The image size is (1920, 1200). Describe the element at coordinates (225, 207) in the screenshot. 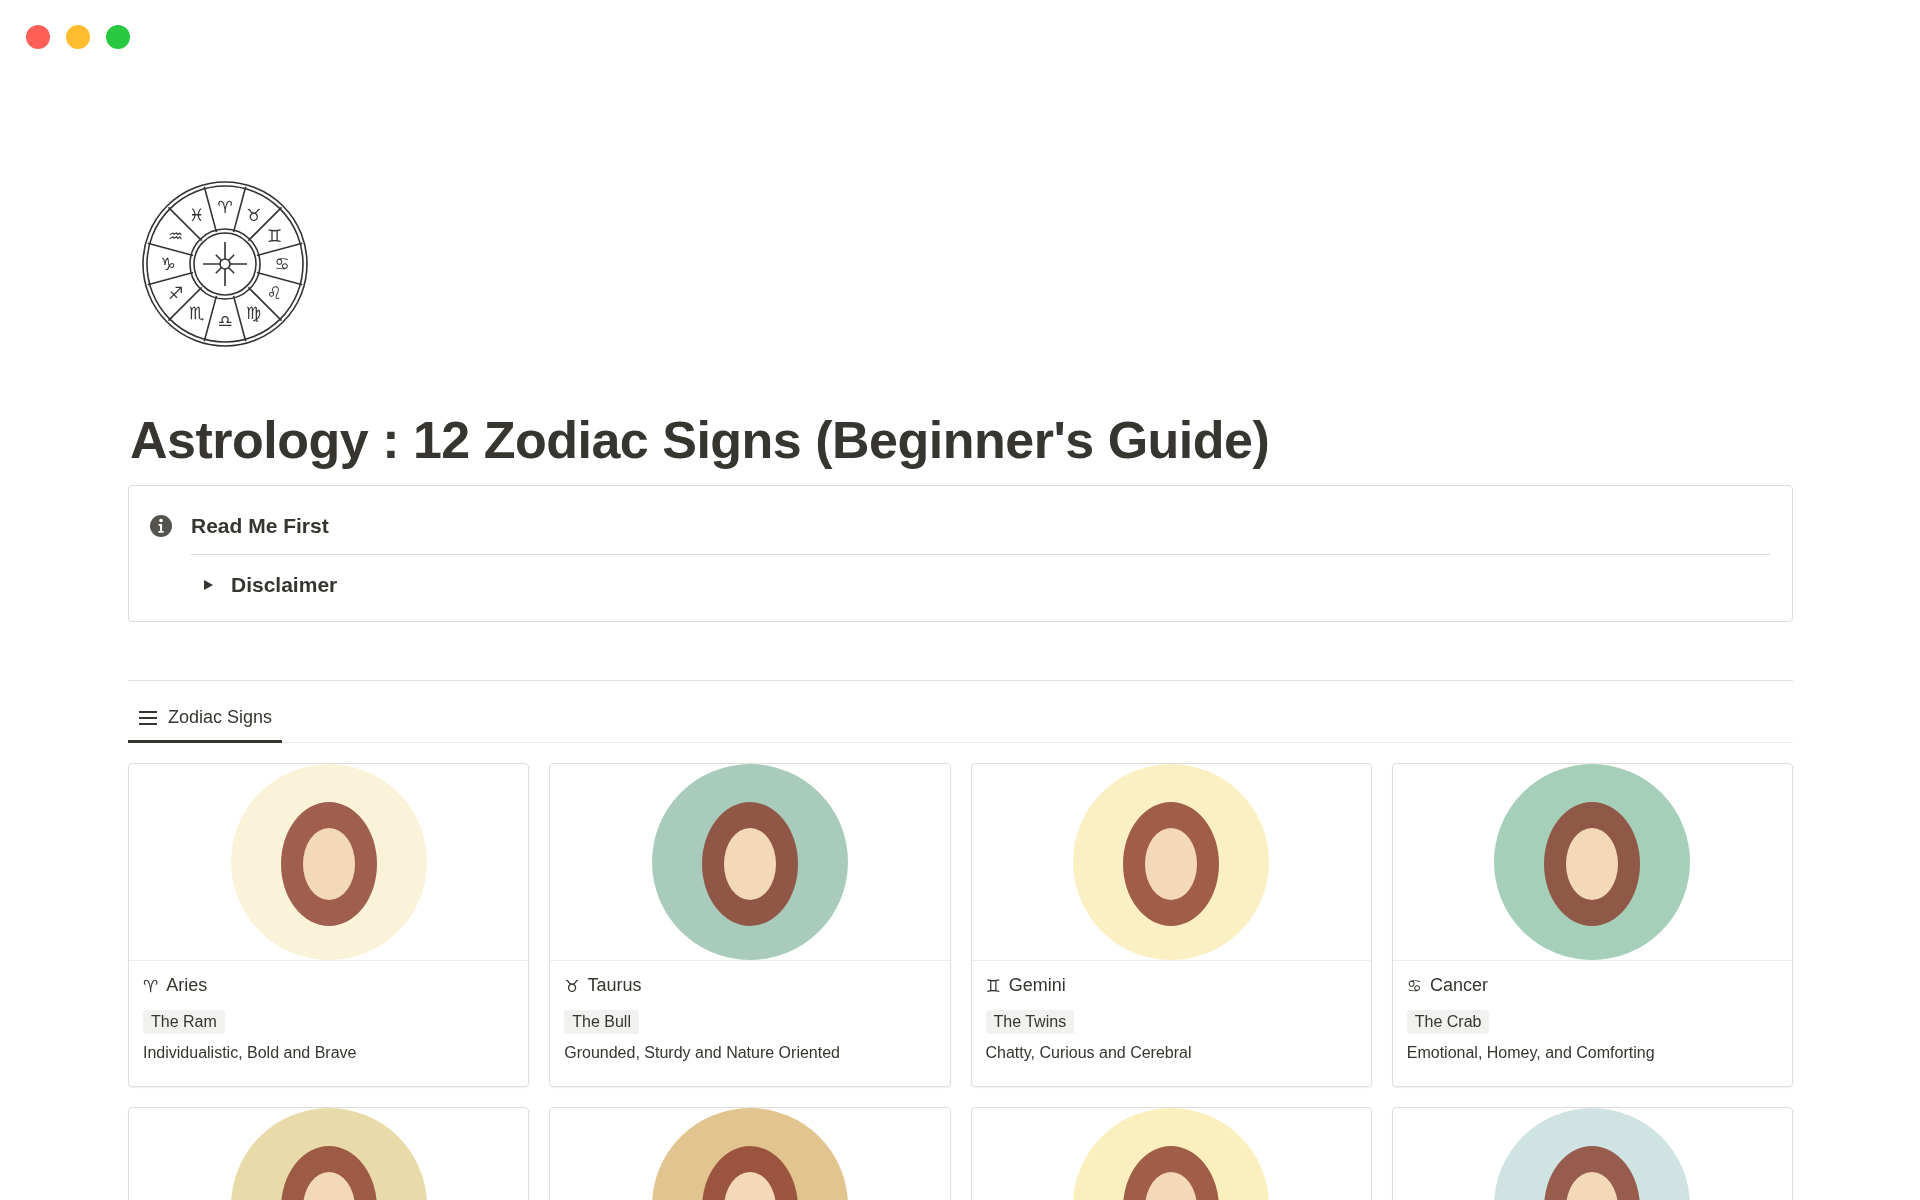

I see `zodiac-symbol: ♈` at that location.